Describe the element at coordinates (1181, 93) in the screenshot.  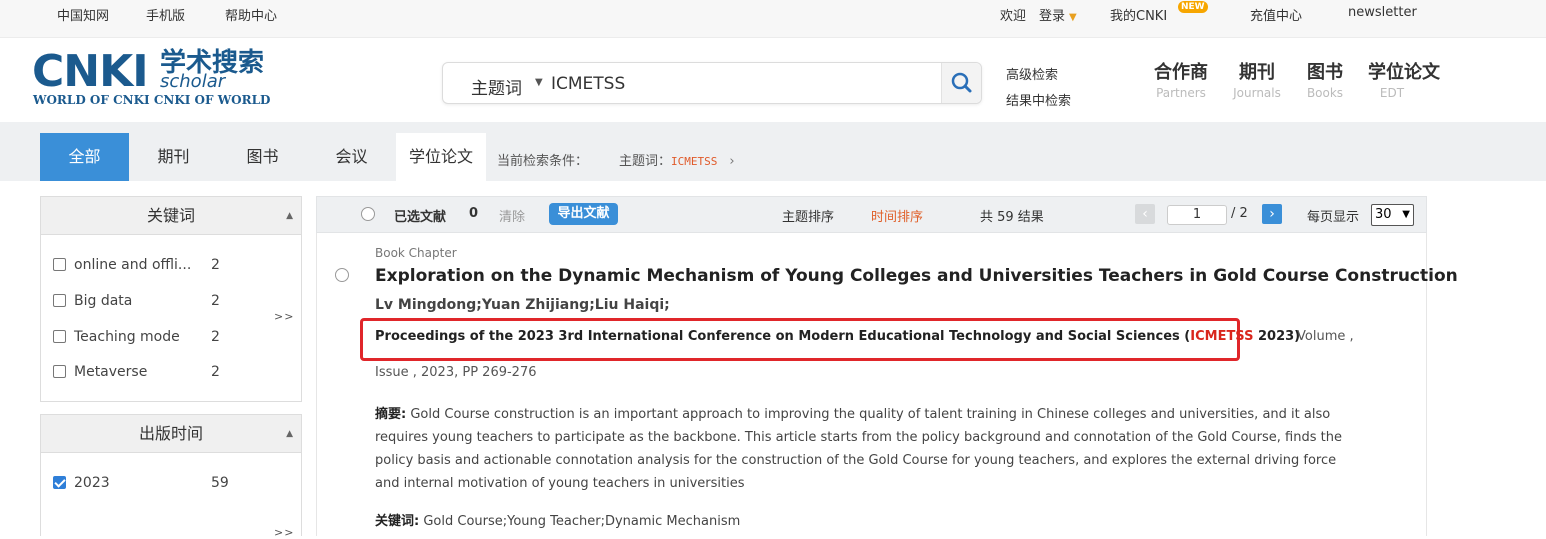
I see `nav-partners-en: Partners` at that location.